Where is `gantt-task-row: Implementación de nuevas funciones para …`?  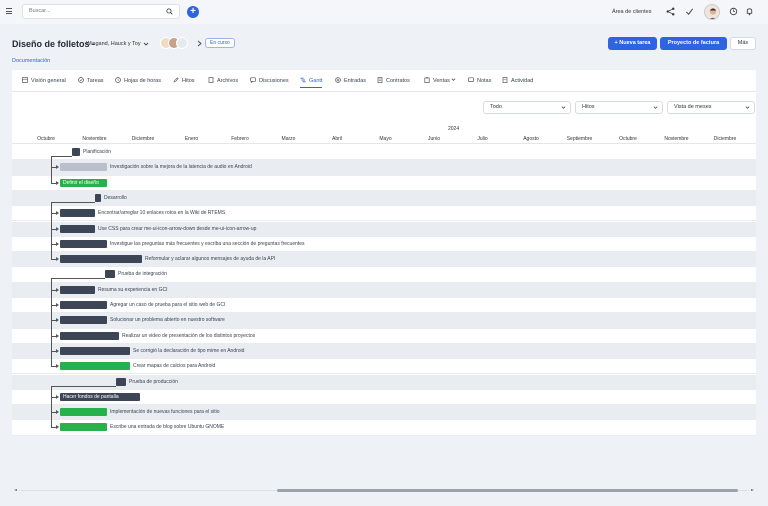
gantt-task-row: Implementación de nuevas funciones para … is located at coordinates (384, 413).